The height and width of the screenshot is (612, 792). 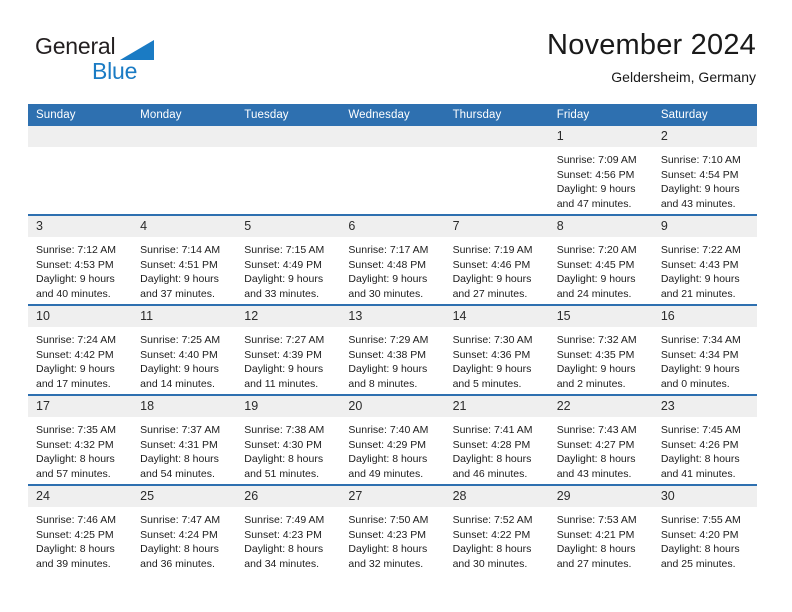 What do you see at coordinates (80, 316) in the screenshot?
I see `day-number: 10` at bounding box center [80, 316].